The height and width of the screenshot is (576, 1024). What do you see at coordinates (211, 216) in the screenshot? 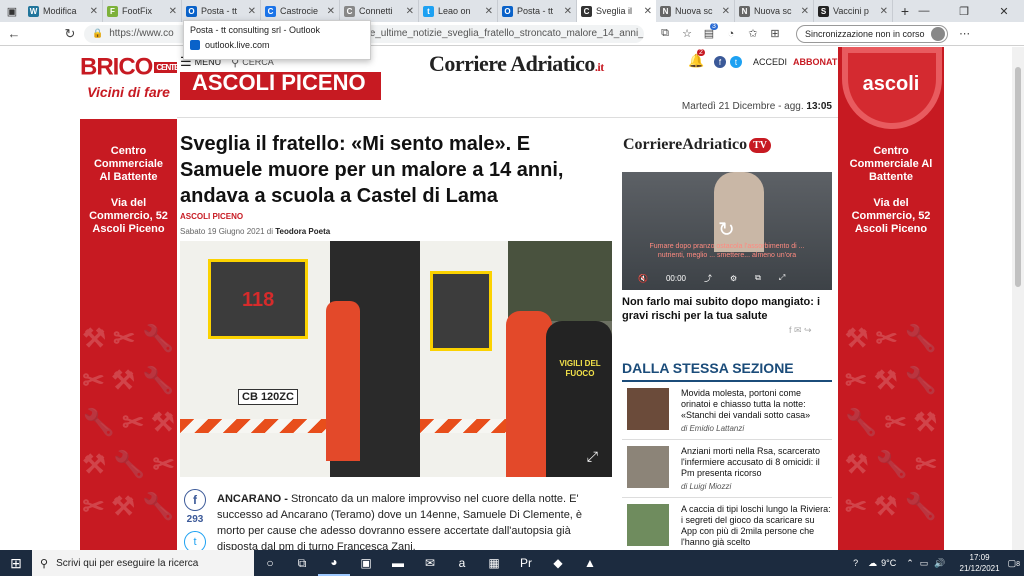
I see `article-section-link: ASCOLI PICENO` at bounding box center [211, 216].